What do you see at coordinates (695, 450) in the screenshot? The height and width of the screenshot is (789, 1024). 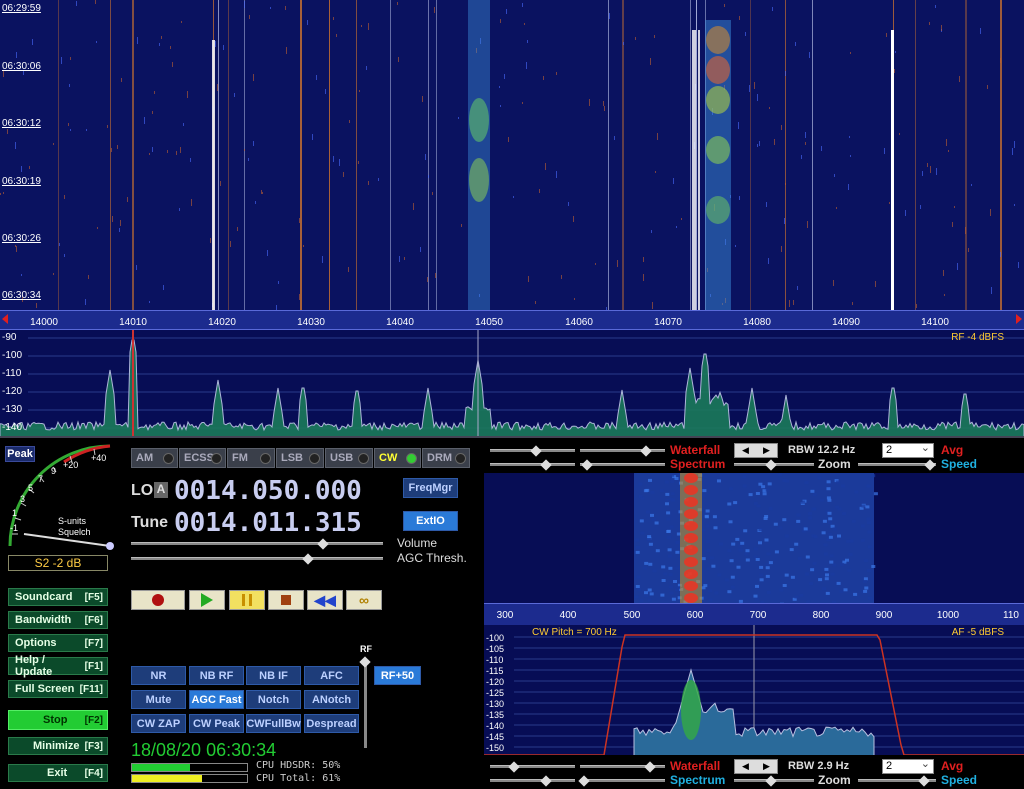 I see `waterfall-label: Waterfall` at bounding box center [695, 450].